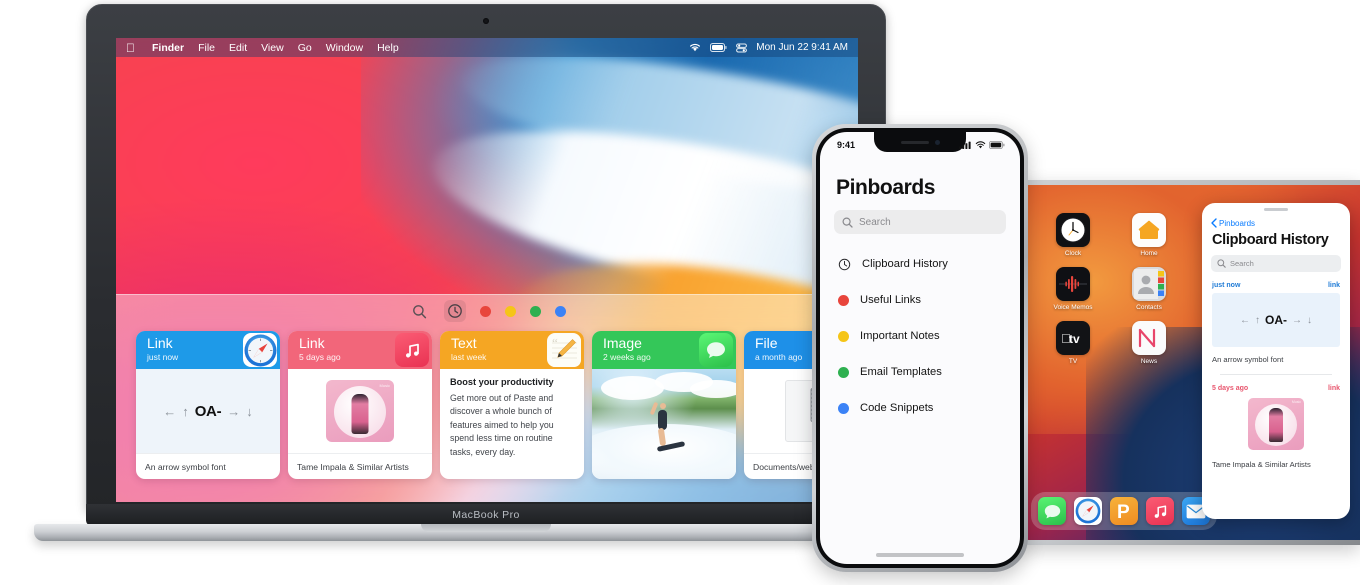 This screenshot has height=585, width=1360. What do you see at coordinates (886, 187) in the screenshot?
I see `page-title: Pinboards` at bounding box center [886, 187].